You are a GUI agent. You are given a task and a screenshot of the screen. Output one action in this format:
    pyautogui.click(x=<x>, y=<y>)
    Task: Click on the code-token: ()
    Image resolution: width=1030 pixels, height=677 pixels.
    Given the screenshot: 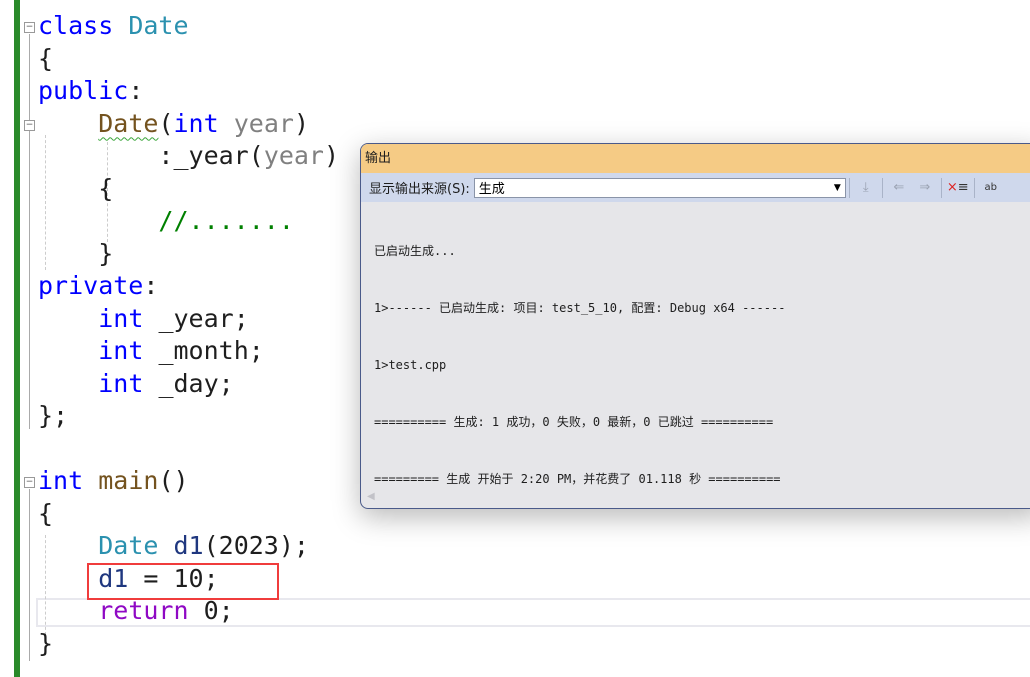 What is the action you would take?
    pyautogui.click(x=173, y=480)
    